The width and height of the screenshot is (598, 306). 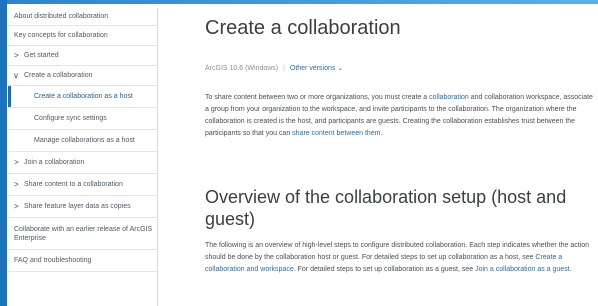 I want to click on sidebar-item-label: Get started, so click(x=41, y=55).